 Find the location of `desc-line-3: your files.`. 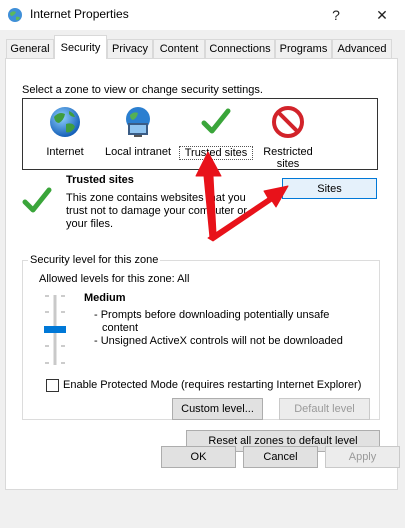

desc-line-3: your files. is located at coordinates (90, 224).